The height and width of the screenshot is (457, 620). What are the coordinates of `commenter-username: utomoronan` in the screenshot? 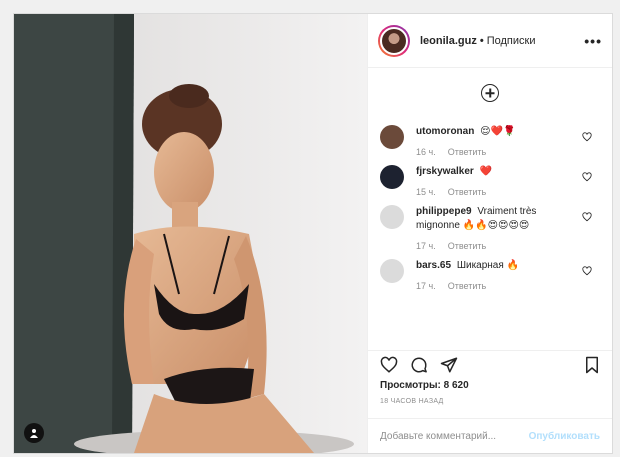 It's located at (445, 131).